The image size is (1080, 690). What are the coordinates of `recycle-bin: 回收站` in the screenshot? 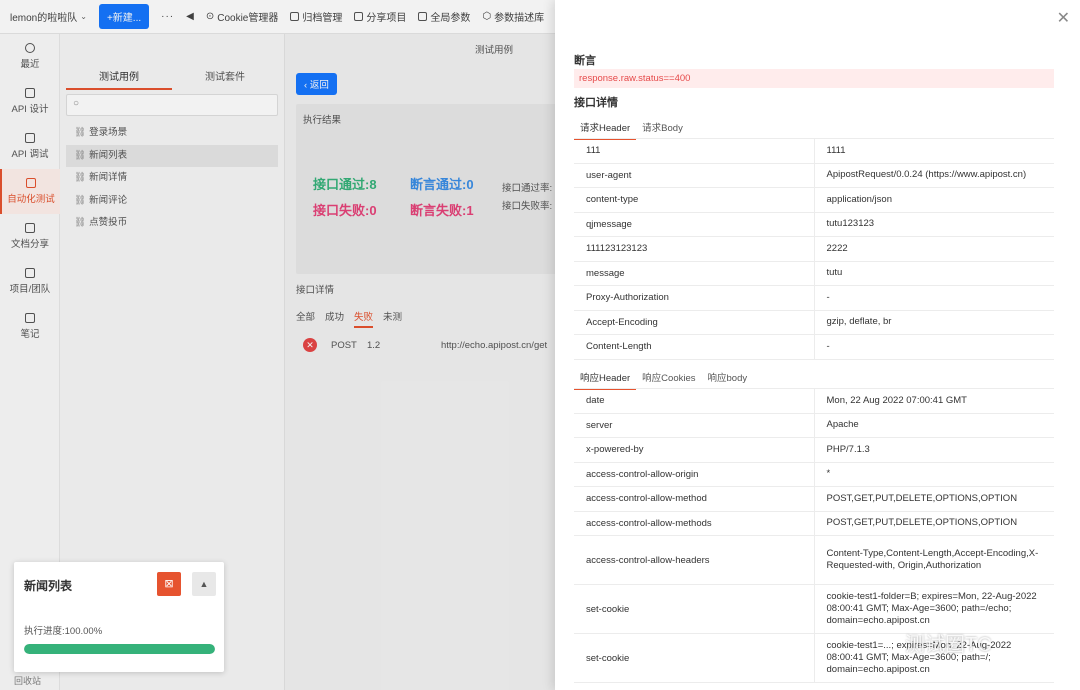 It's located at (27, 680).